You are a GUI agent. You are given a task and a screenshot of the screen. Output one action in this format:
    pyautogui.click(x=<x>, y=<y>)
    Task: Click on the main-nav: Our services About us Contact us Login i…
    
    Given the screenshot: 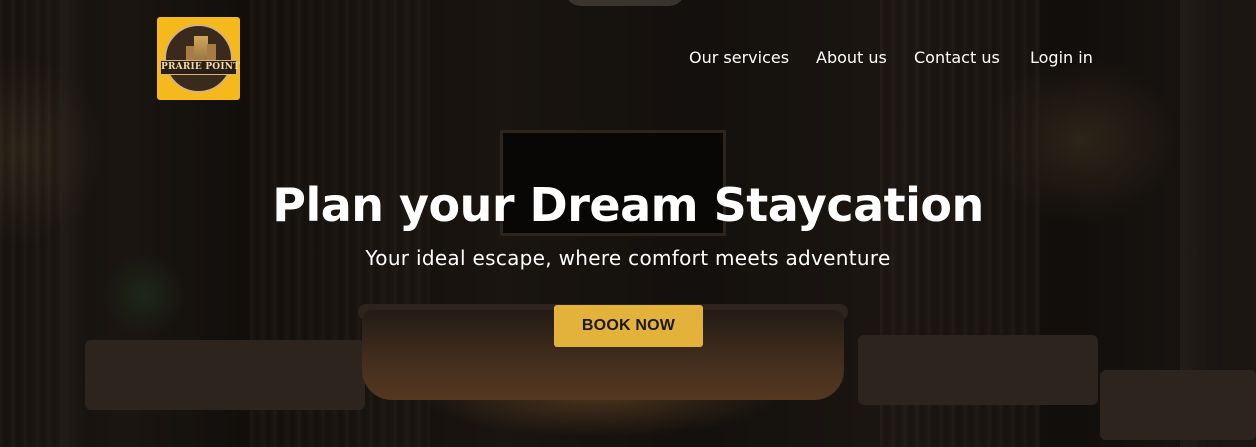 What is the action you would take?
    pyautogui.click(x=628, y=59)
    